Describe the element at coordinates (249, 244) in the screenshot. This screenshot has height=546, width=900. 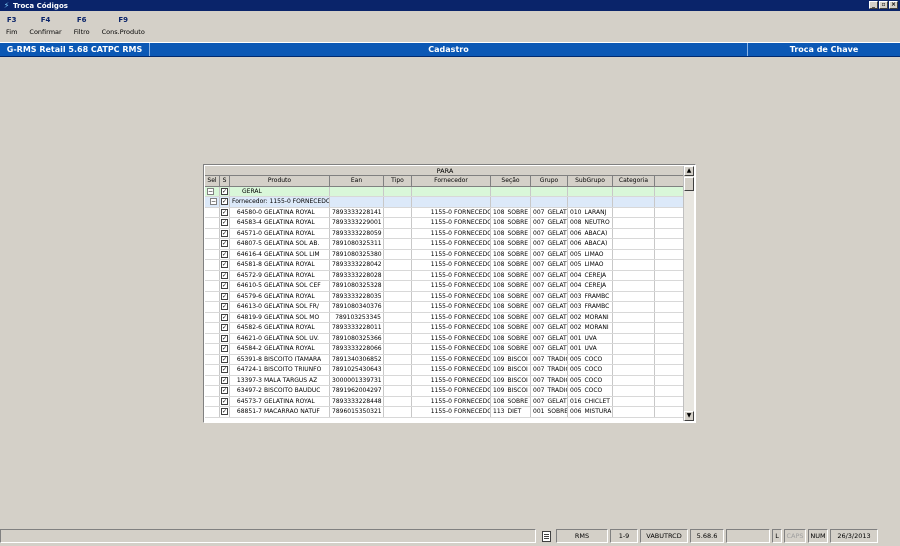
I see `product-code: 64807-5` at that location.